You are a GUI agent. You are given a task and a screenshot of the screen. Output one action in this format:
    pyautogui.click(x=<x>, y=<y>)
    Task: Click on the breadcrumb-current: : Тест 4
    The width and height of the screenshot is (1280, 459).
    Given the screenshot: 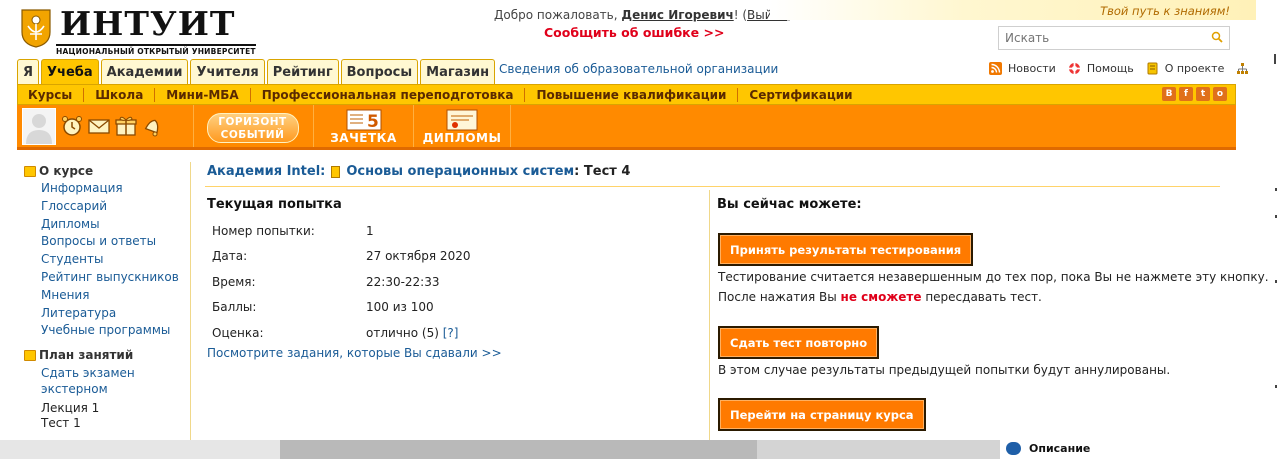 What is the action you would take?
    pyautogui.click(x=602, y=171)
    